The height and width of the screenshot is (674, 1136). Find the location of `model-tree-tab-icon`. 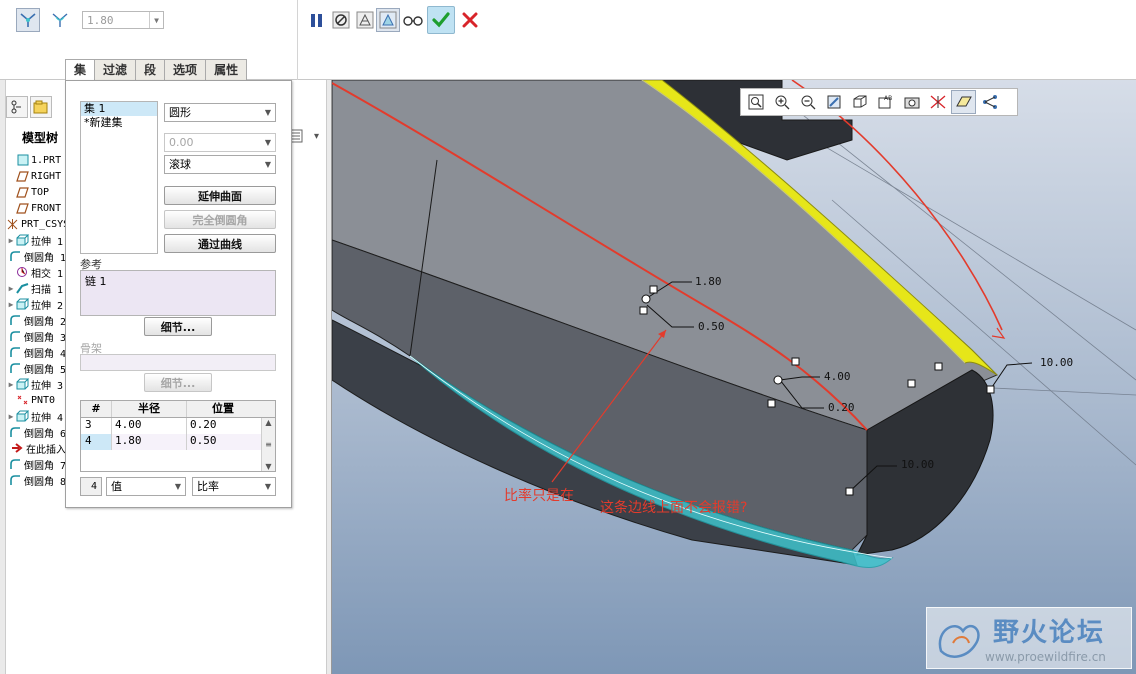

model-tree-tab-icon is located at coordinates (17, 107).